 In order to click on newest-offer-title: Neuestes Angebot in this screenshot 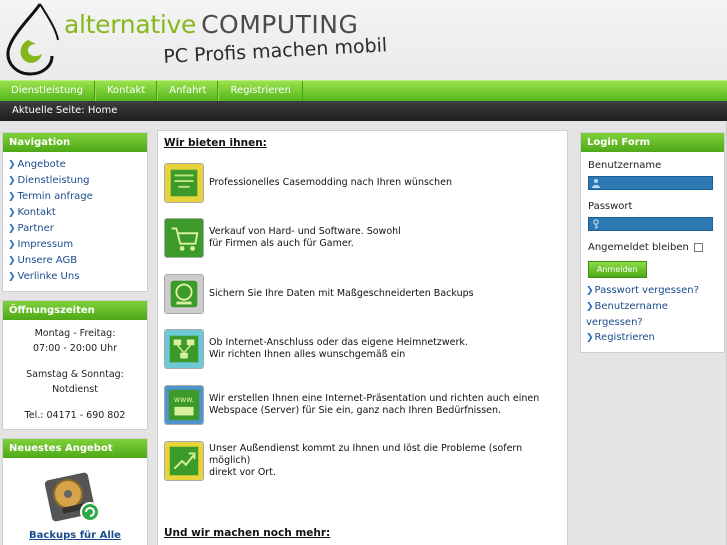, I will do `click(75, 448)`.